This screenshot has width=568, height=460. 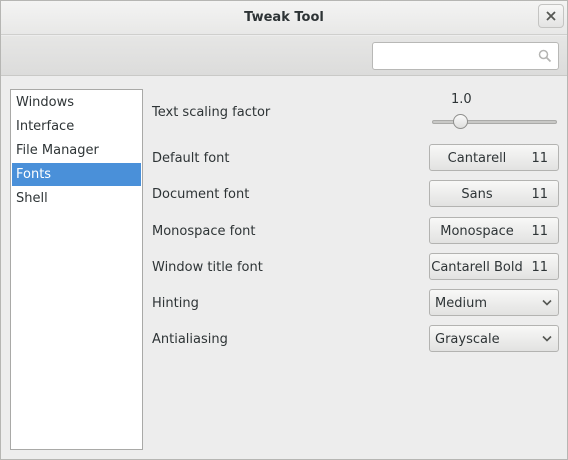 What do you see at coordinates (201, 194) in the screenshot?
I see `document-font-label: Document font` at bounding box center [201, 194].